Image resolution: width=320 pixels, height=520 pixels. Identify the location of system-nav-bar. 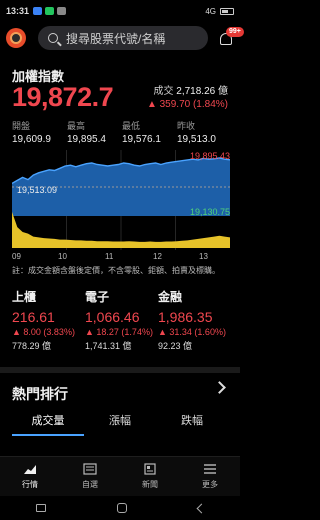
(120, 508).